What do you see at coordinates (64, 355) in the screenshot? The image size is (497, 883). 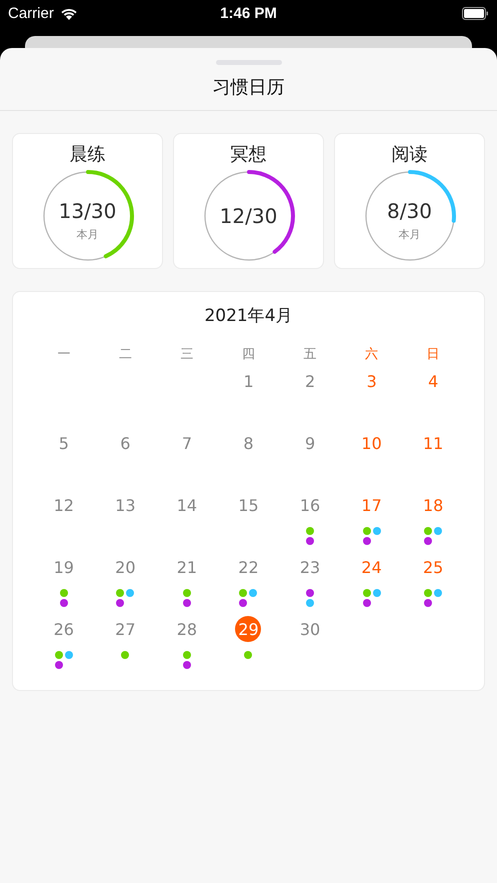 I see `weekday-label: 一` at bounding box center [64, 355].